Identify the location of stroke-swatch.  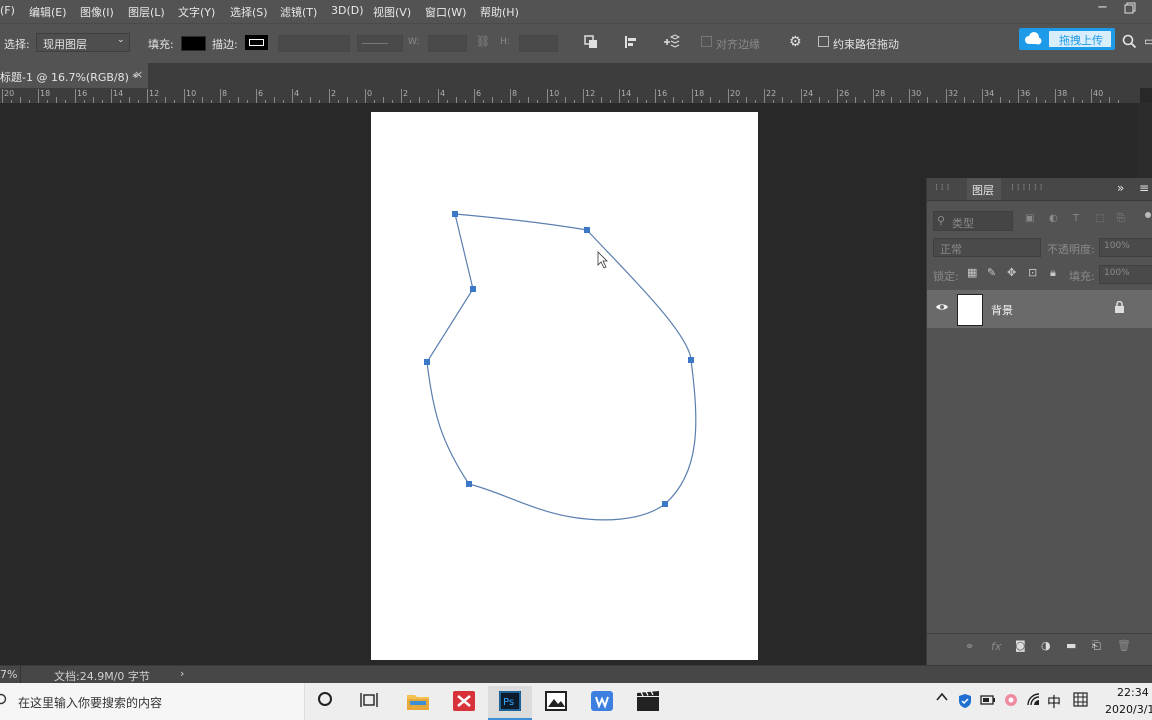
(256, 42).